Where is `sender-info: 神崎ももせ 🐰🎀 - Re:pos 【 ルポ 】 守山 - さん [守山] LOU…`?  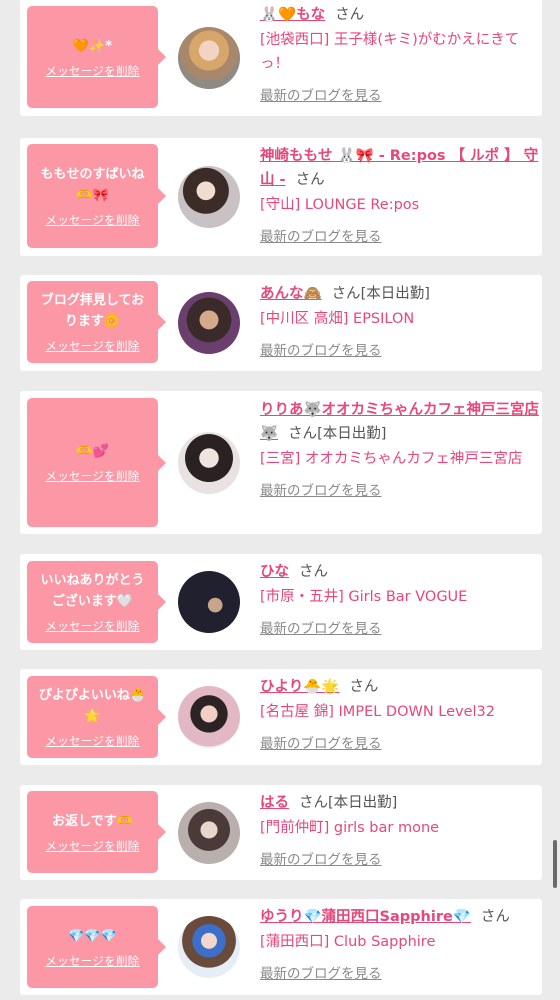
sender-info: 神崎ももせ 🐰🎀 - Re:pos 【 ルポ 】 守山 - さん [守山] LOU… is located at coordinates (400, 194).